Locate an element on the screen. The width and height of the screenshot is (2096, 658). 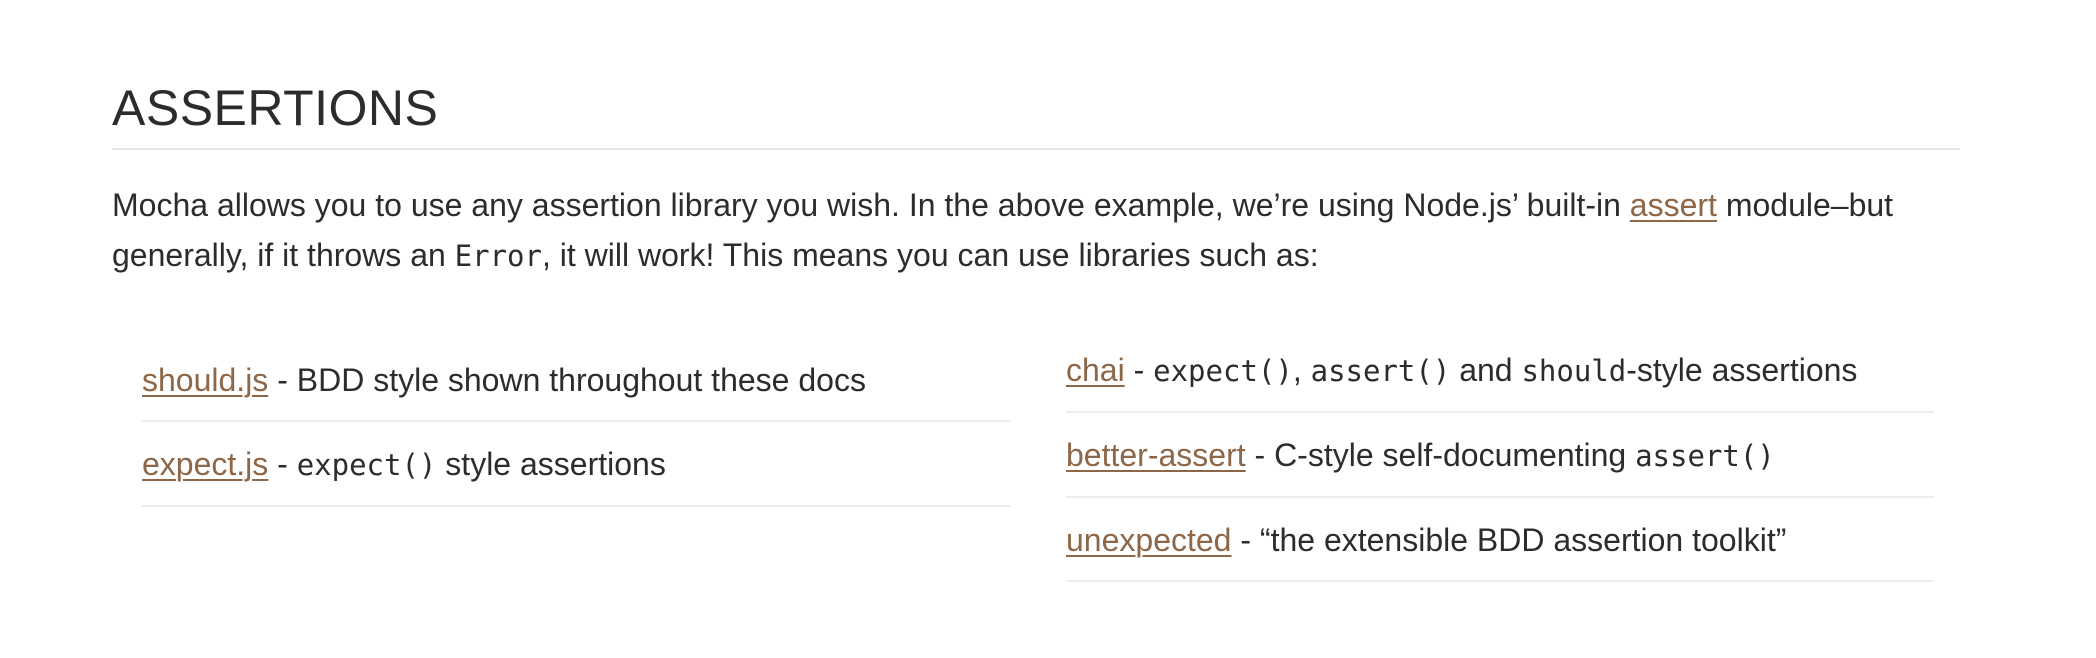
section-heading: ASSERTIONS is located at coordinates (1036, 115).